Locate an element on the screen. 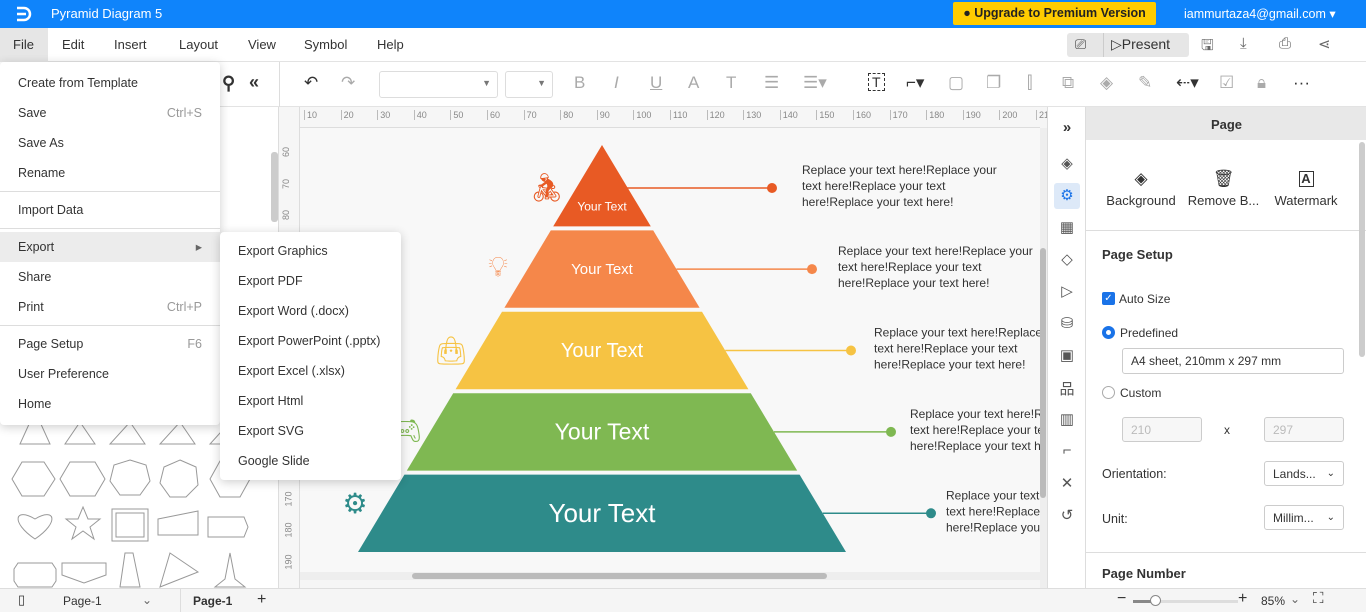  menu-item-save: Save Ctrl+S is located at coordinates (110, 113).